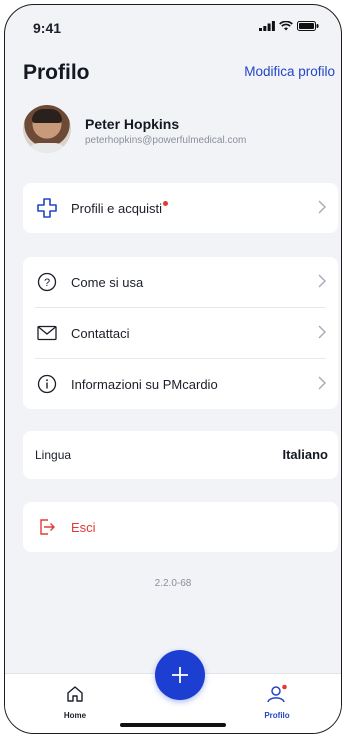 Image resolution: width=346 pixels, height=738 pixels. What do you see at coordinates (47, 129) in the screenshot?
I see `avatar` at bounding box center [47, 129].